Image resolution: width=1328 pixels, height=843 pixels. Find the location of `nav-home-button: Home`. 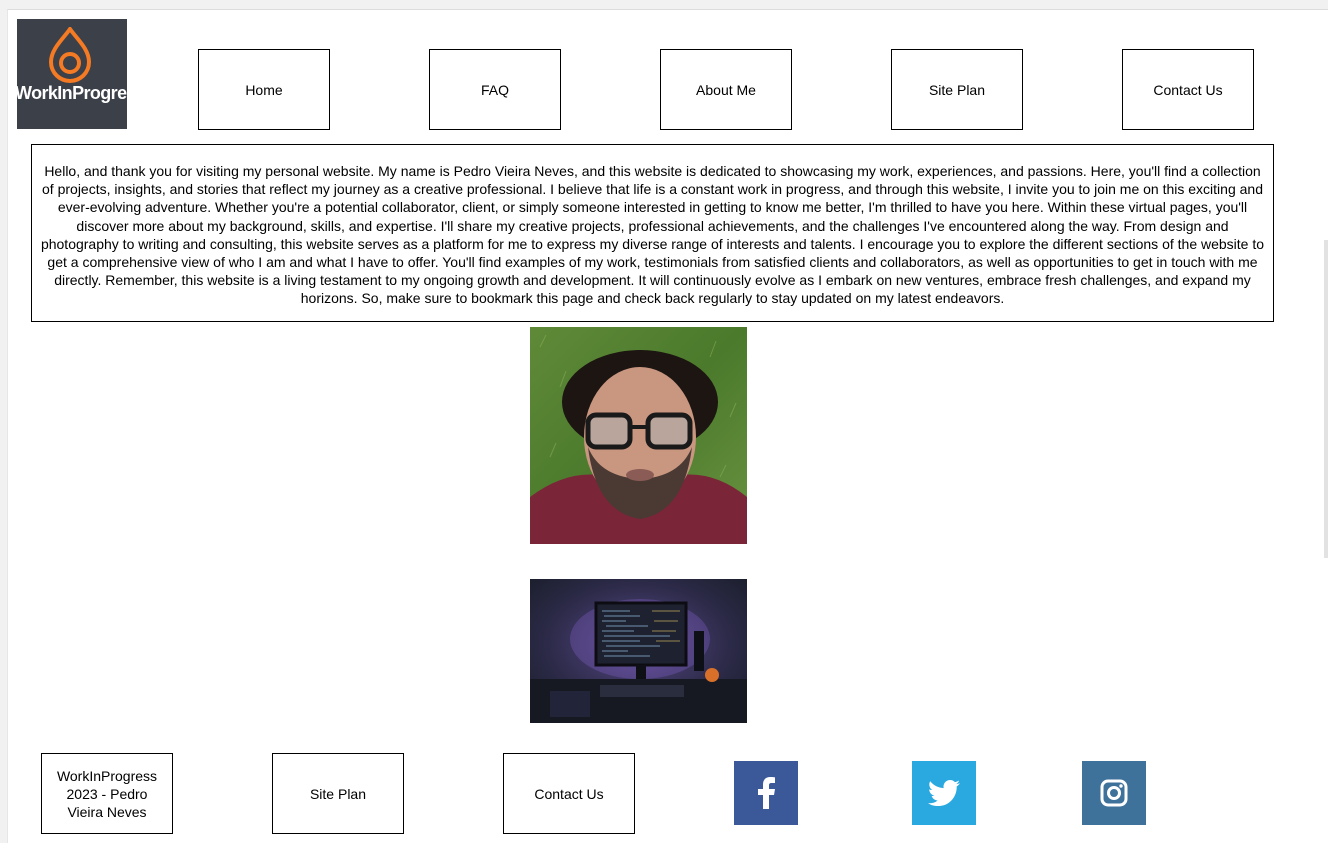

nav-home-button: Home is located at coordinates (264, 89).